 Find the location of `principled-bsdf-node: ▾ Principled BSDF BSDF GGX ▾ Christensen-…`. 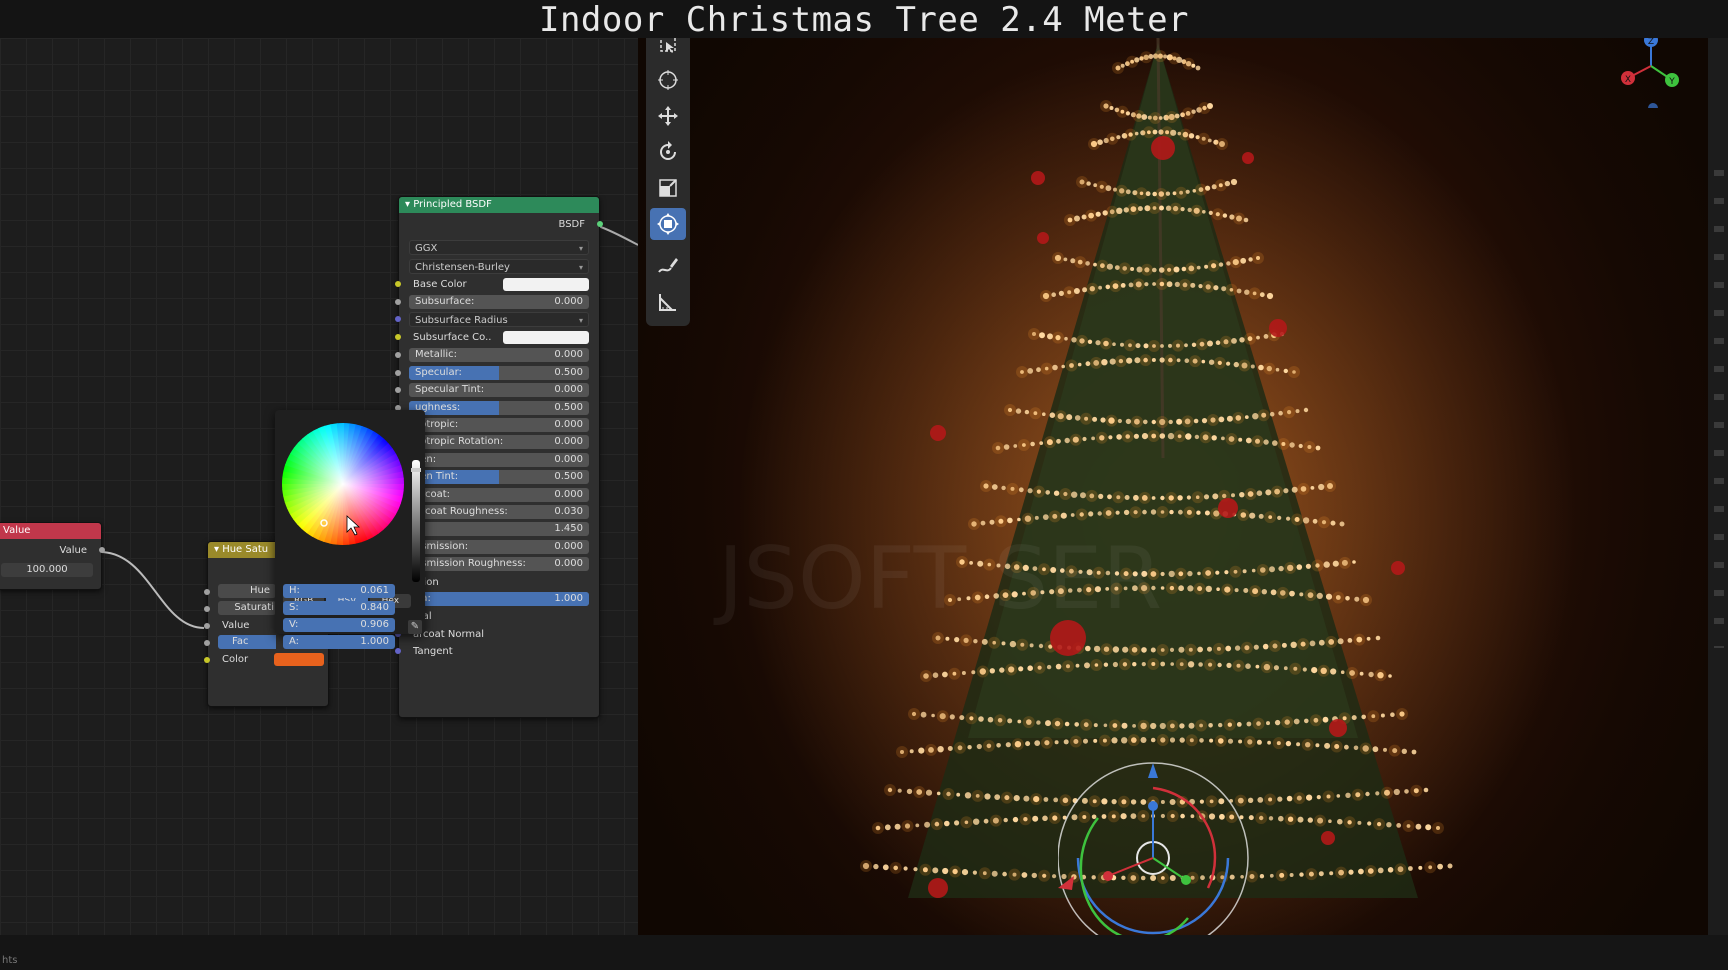

principled-bsdf-node: ▾ Principled BSDF BSDF GGX ▾ Christensen-… is located at coordinates (499, 457).